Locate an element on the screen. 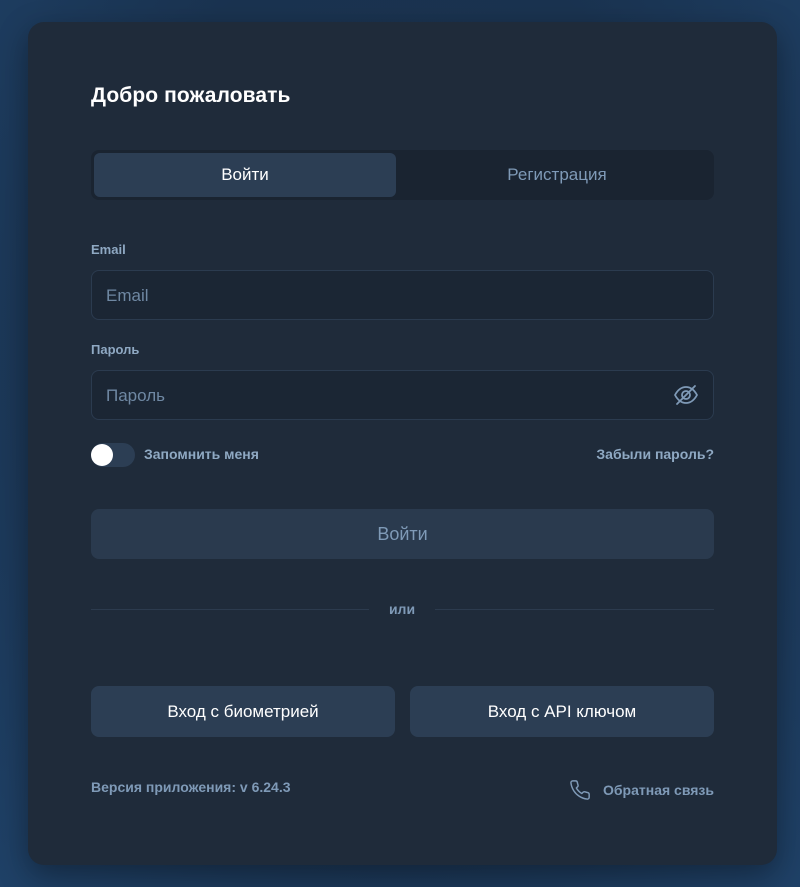  password-field is located at coordinates (386, 396).